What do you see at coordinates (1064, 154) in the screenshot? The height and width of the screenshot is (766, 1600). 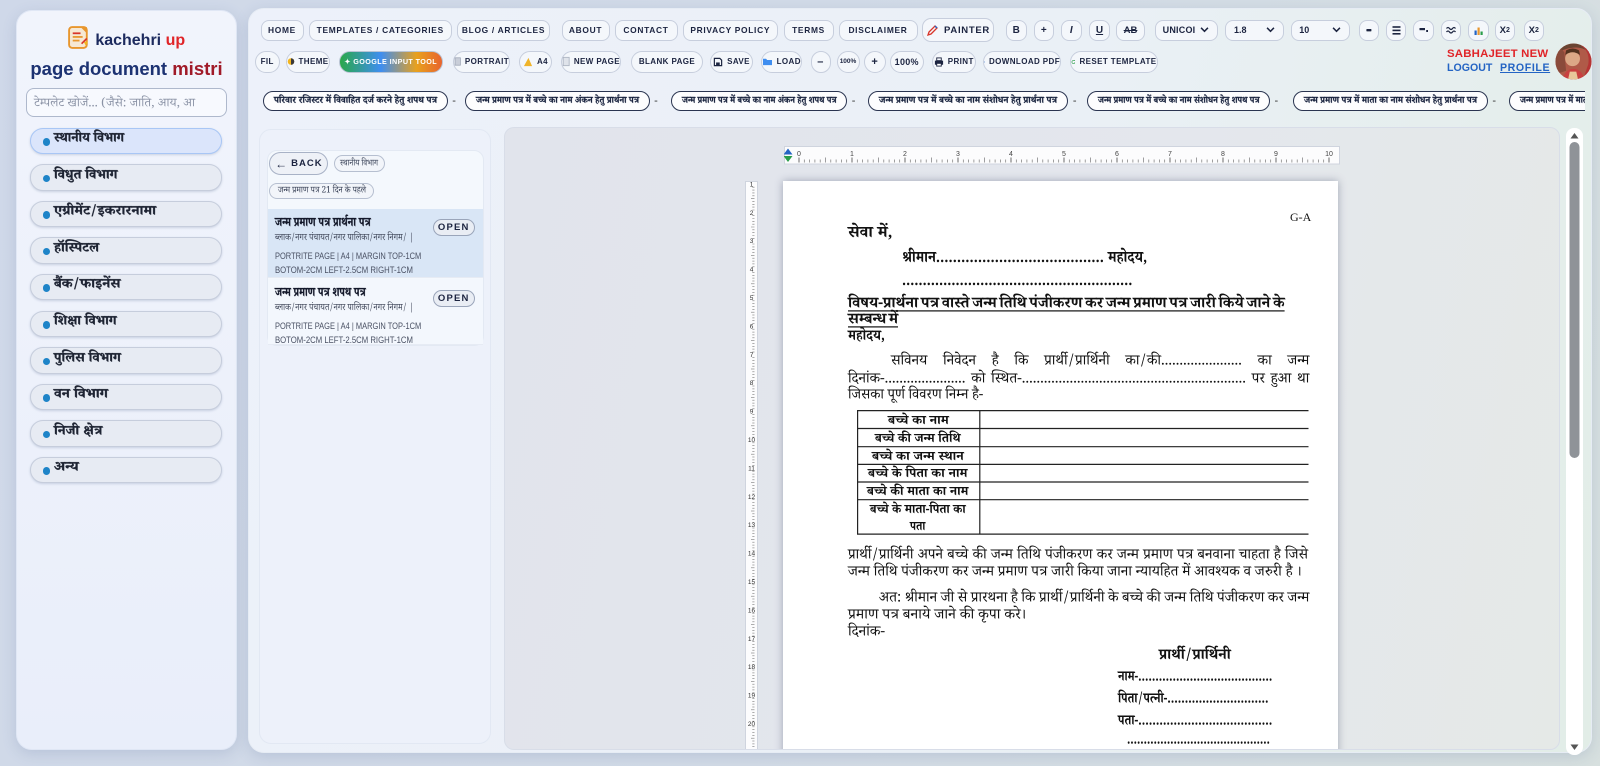 I see `svg-text: 5` at bounding box center [1064, 154].